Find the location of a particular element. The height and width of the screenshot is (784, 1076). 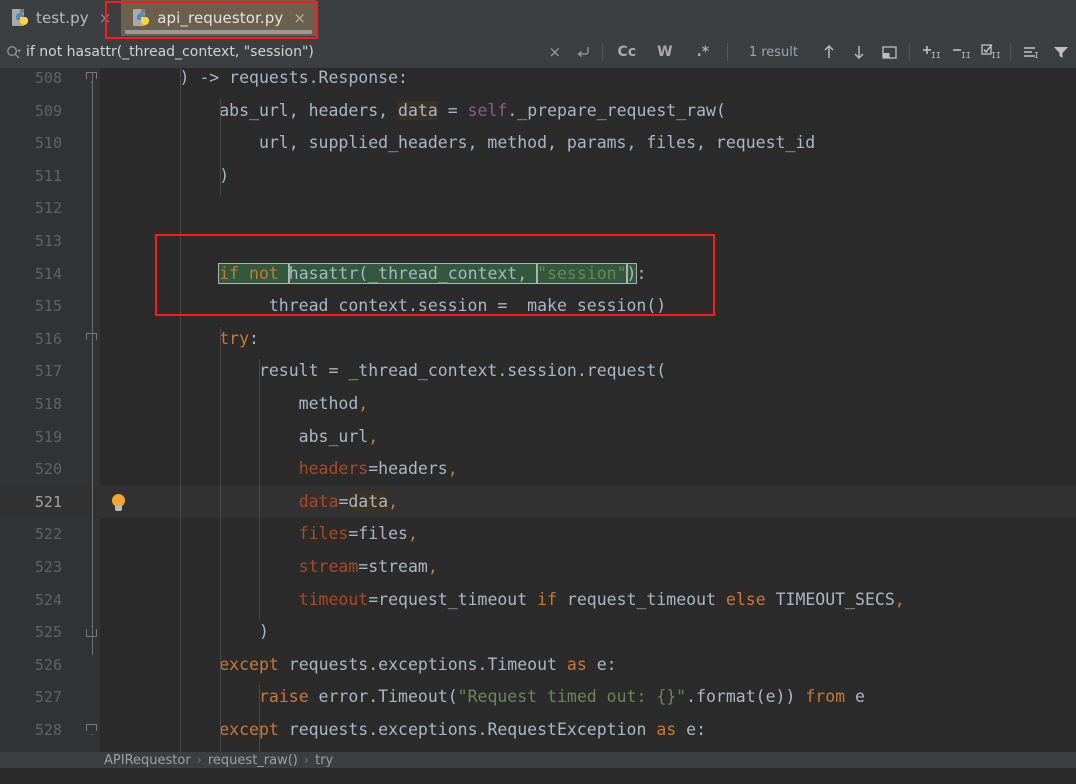

code-line: 508 ) -> requests.Response: is located at coordinates (538, 81).